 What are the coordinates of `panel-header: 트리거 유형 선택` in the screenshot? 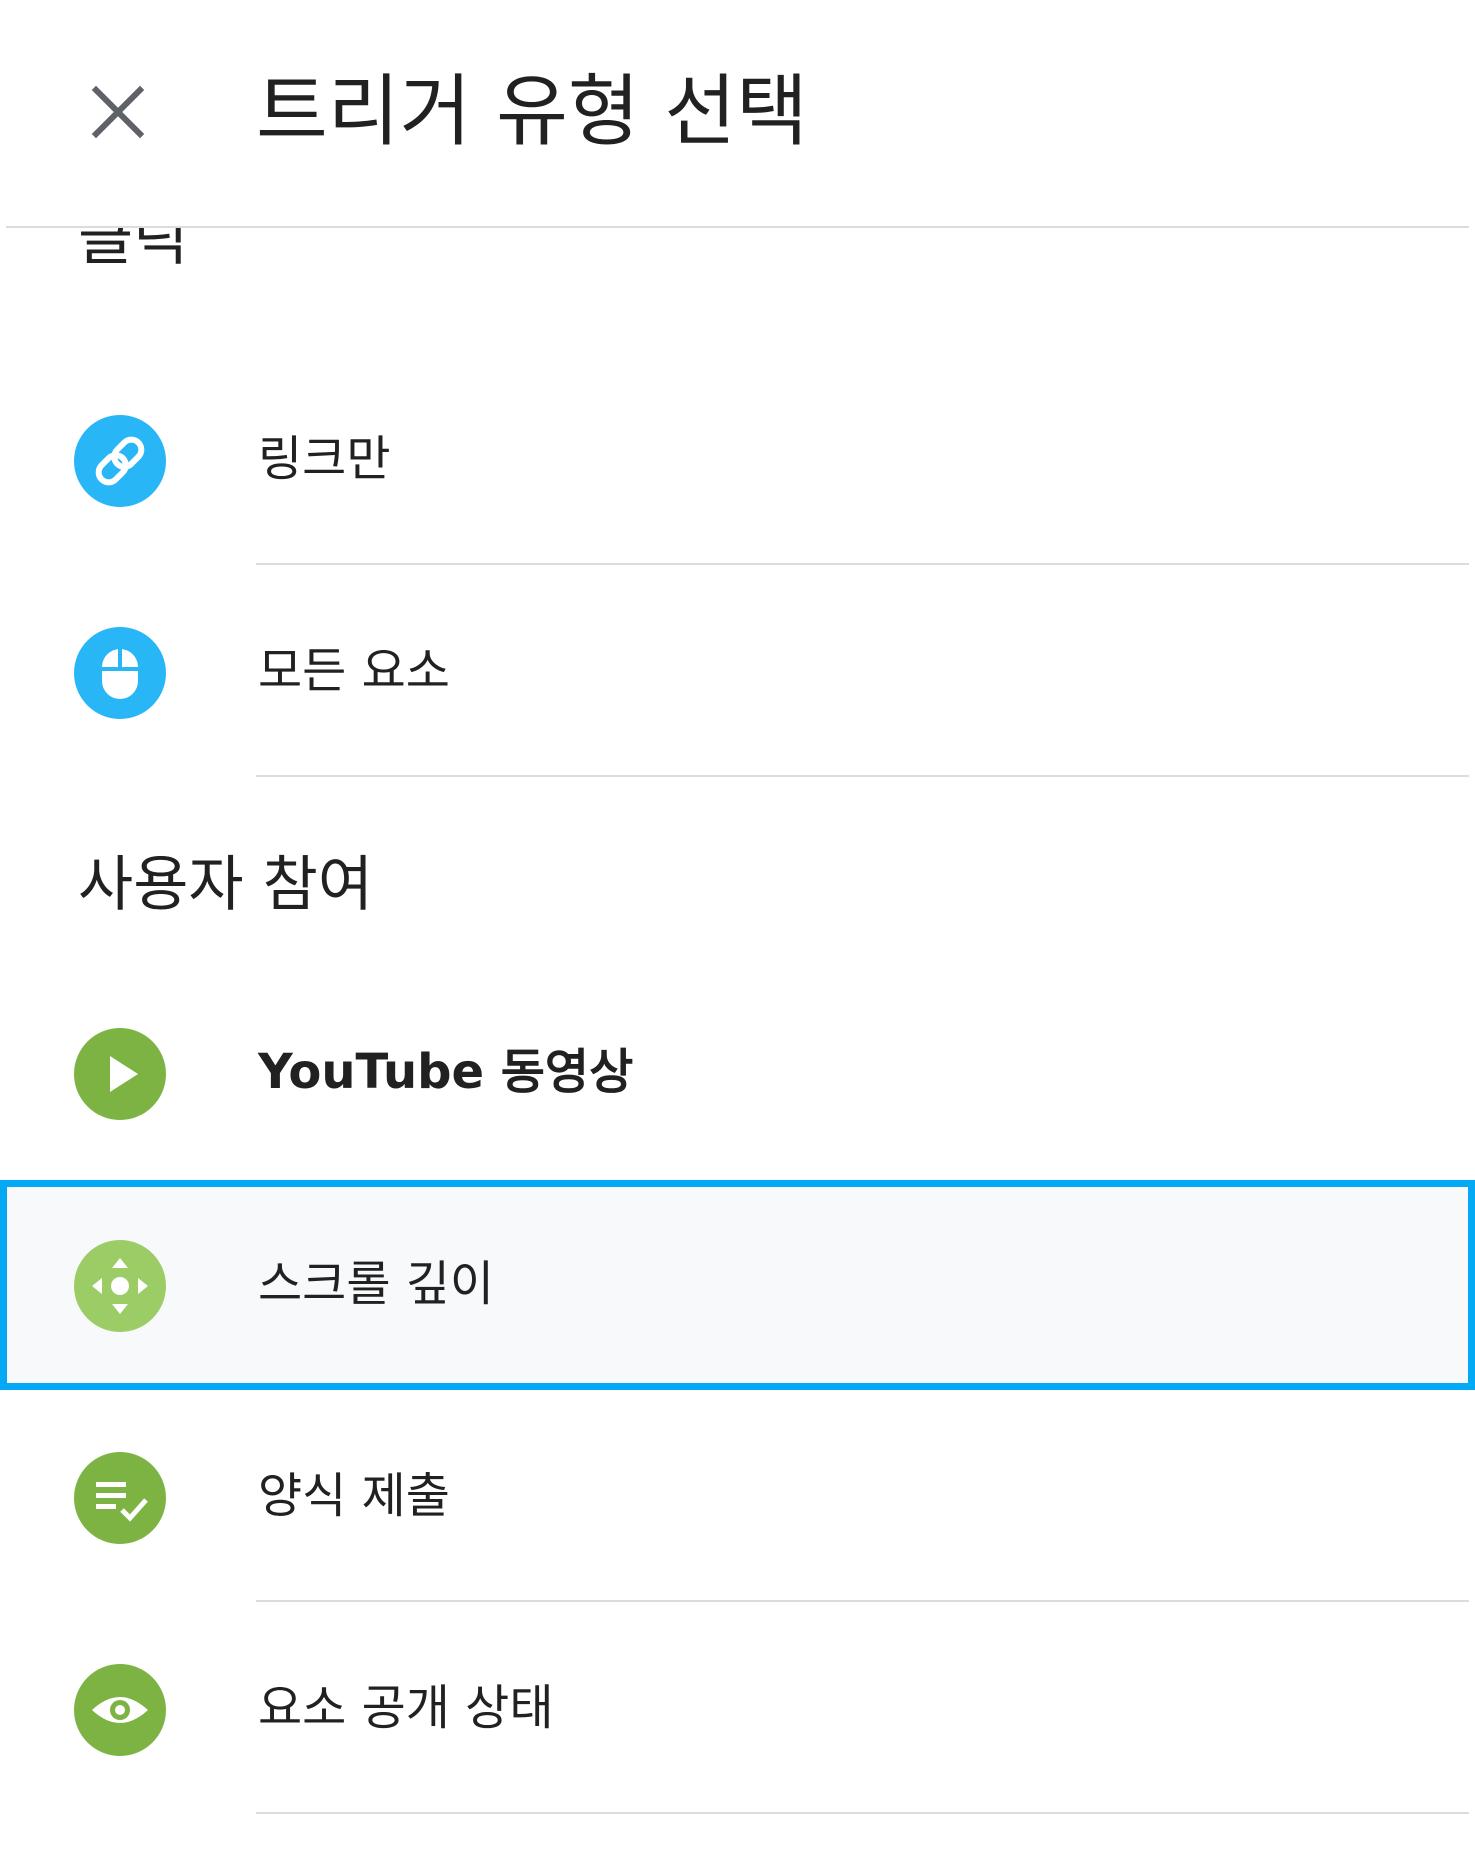 It's located at (737, 114).